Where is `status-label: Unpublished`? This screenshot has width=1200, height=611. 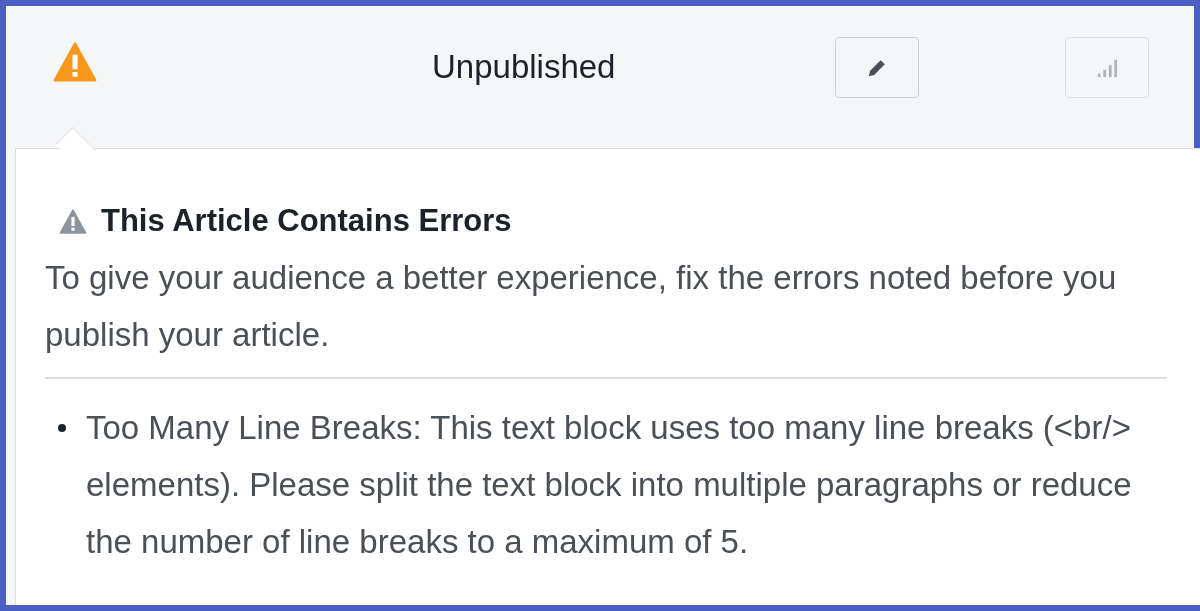 status-label: Unpublished is located at coordinates (524, 67).